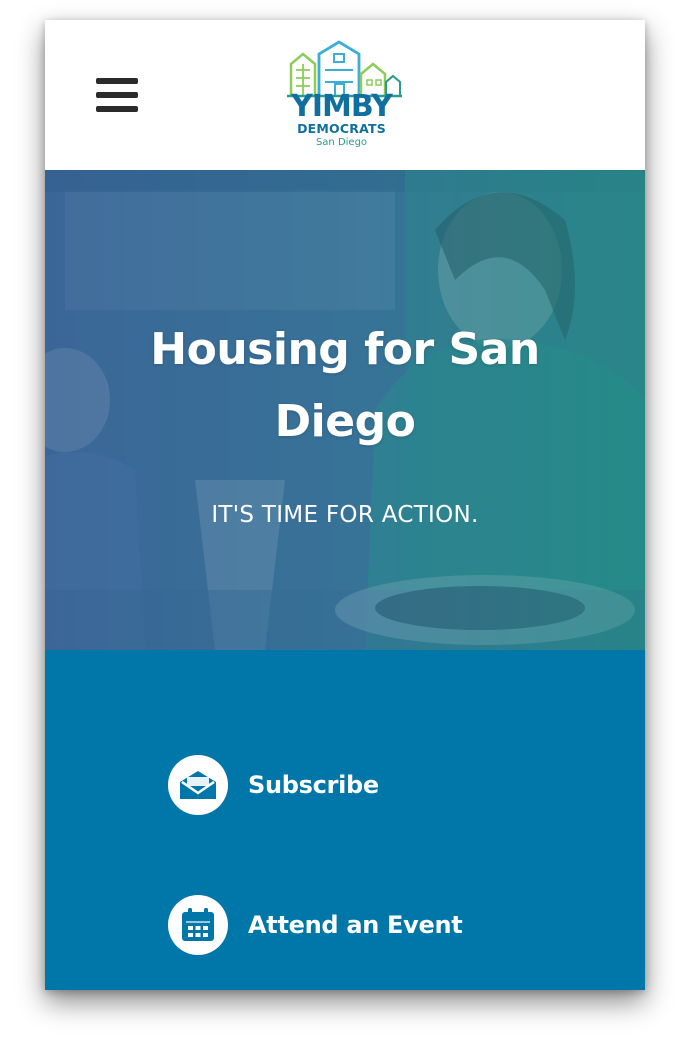 This screenshot has width=690, height=1058. I want to click on site-header: YIMBY DEMOCRATS San Diego, so click(345, 95).